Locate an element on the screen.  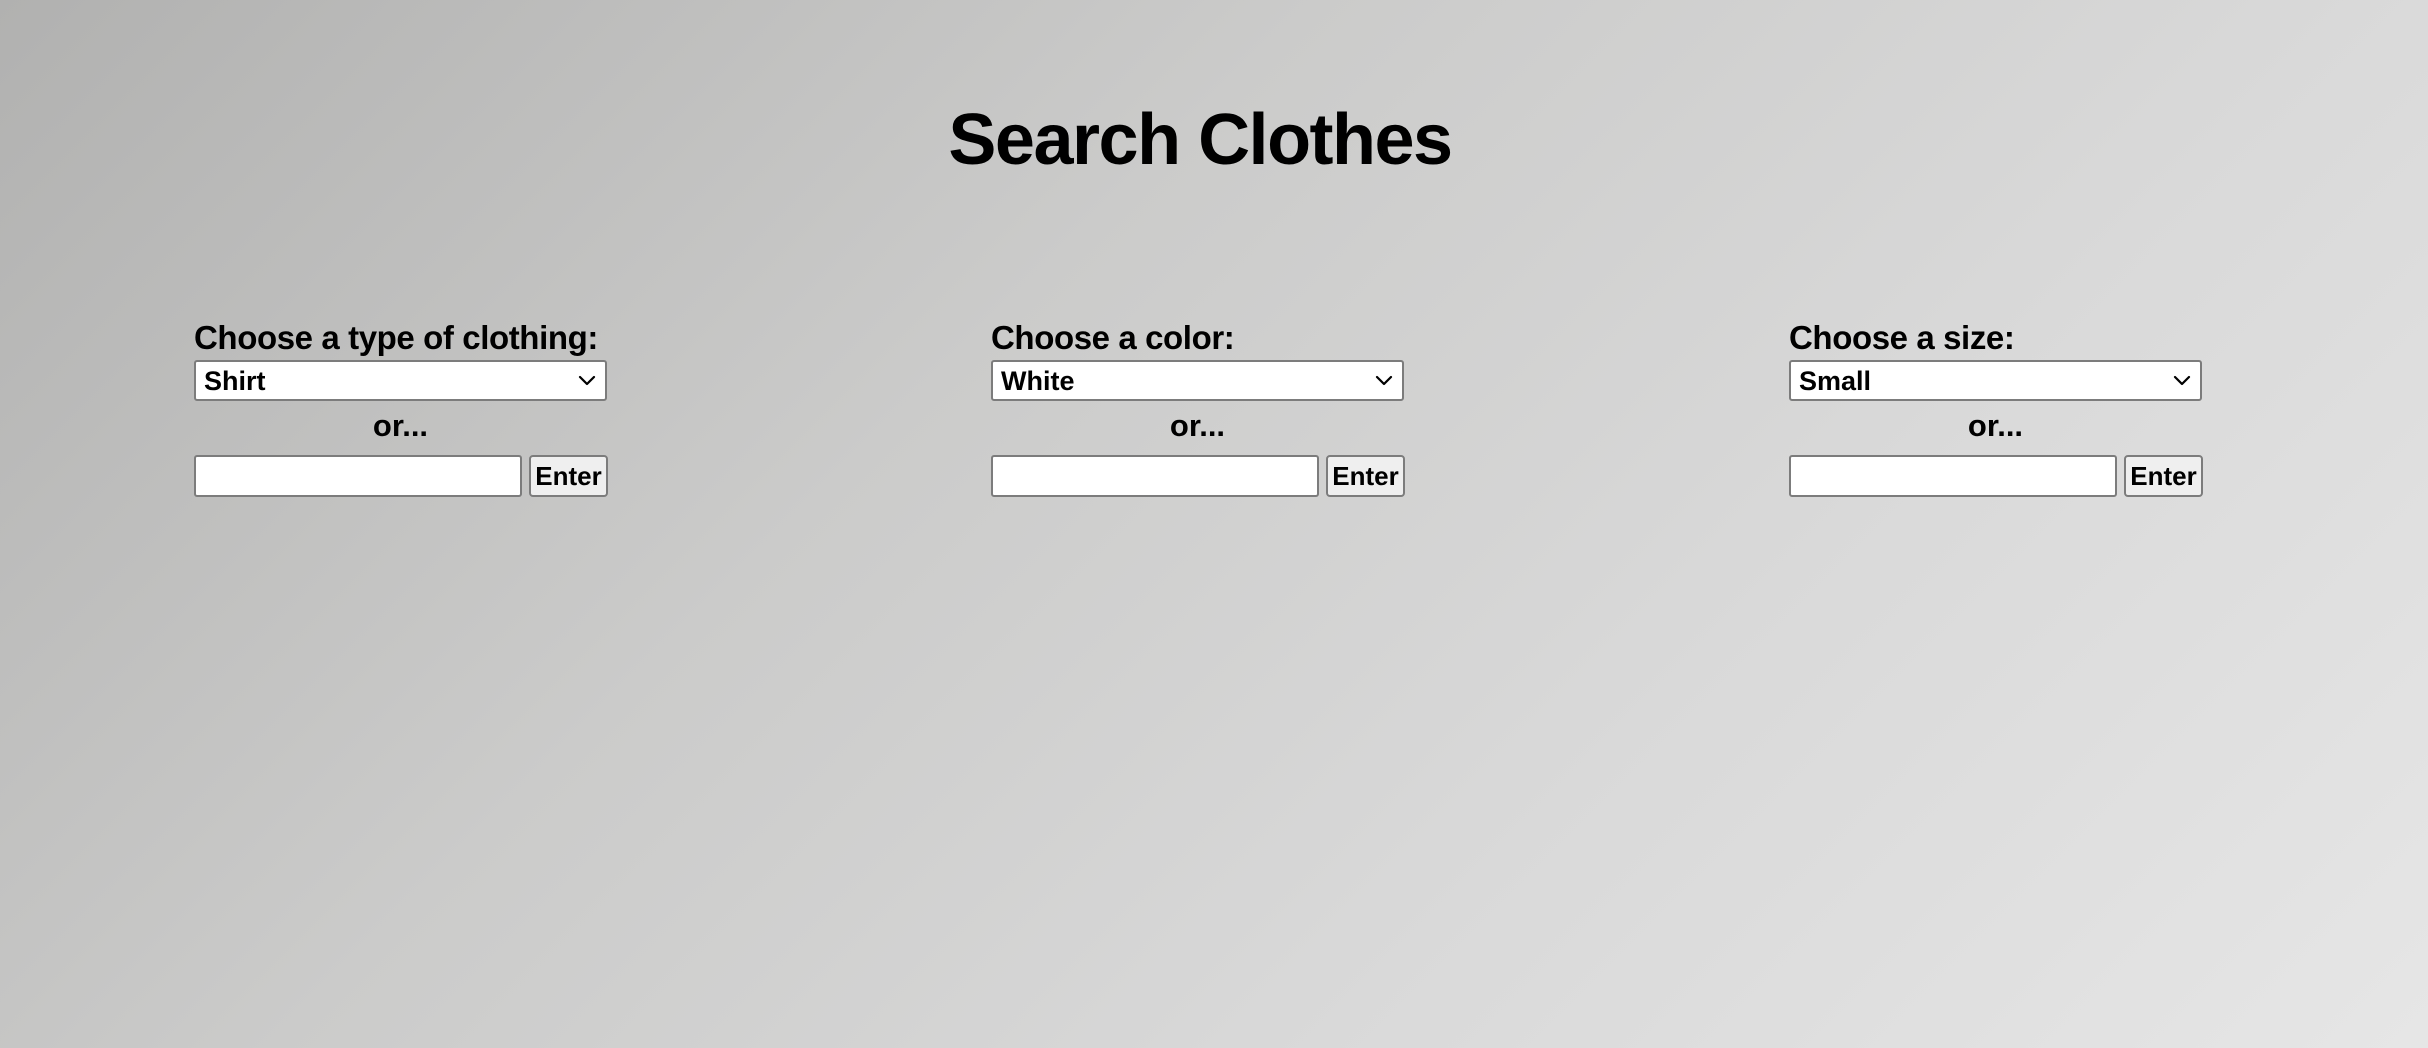
size-select: Small is located at coordinates (1995, 380).